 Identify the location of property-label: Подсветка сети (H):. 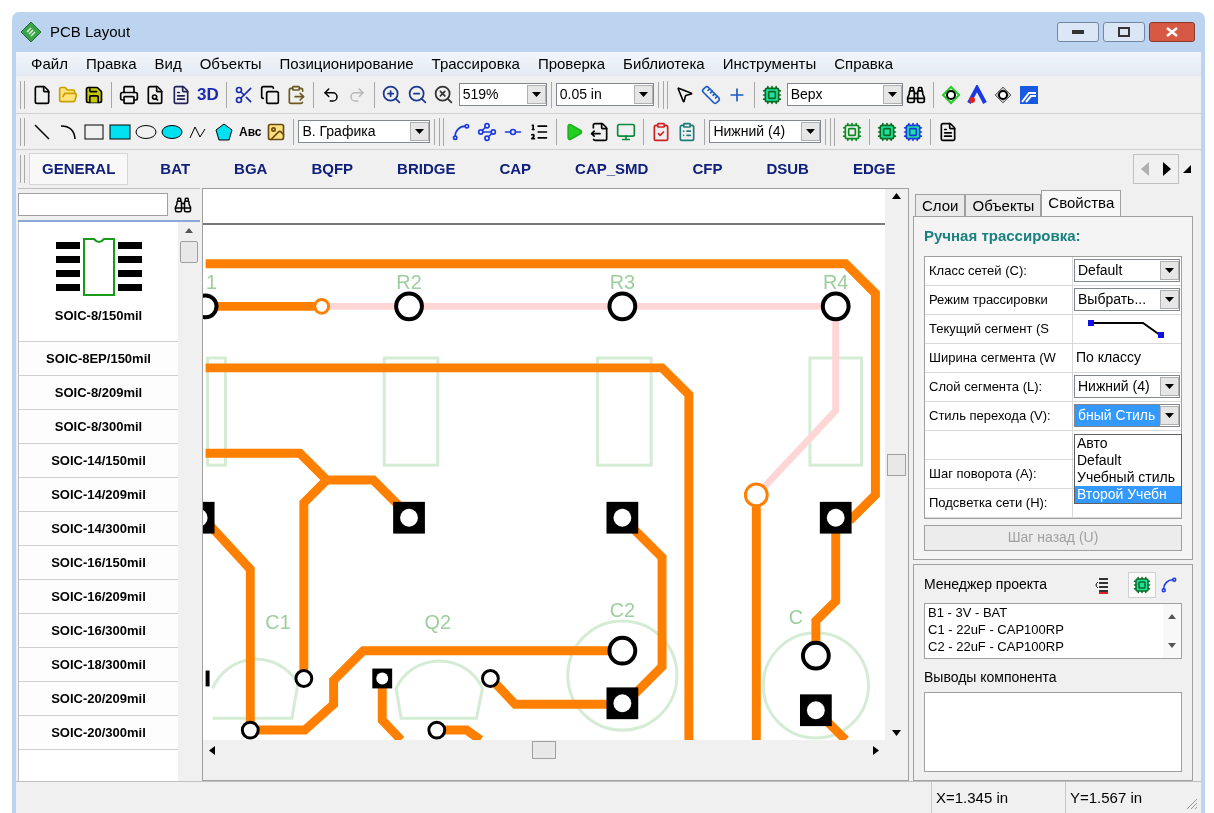
(988, 502).